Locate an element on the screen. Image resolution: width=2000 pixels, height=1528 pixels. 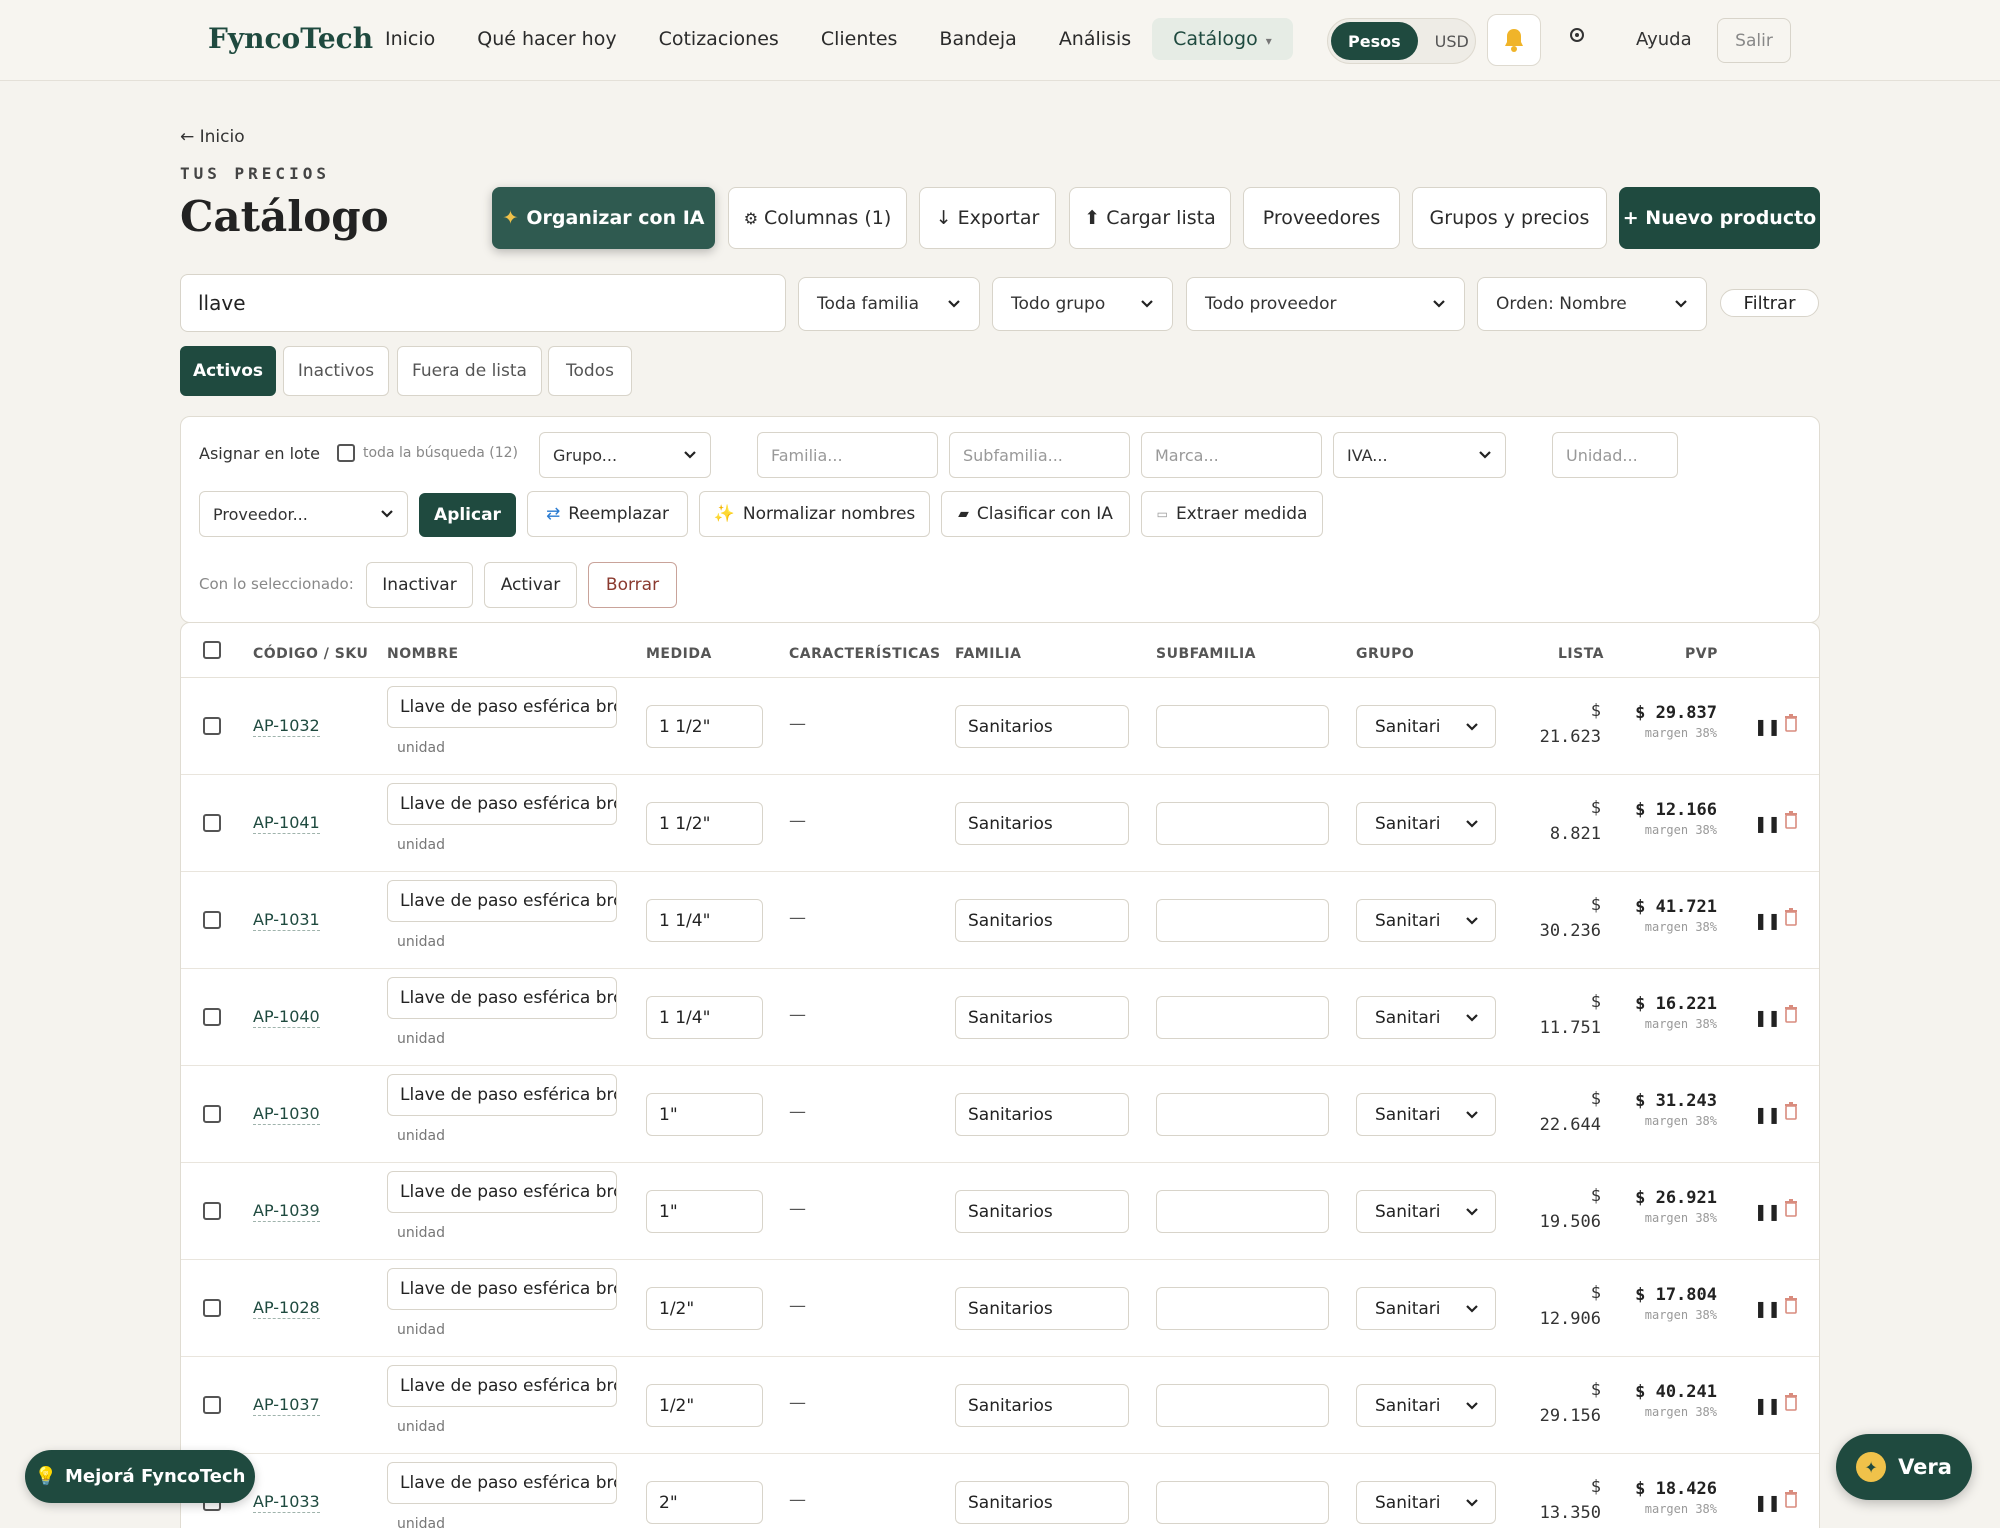
currency-pesos: Pesos is located at coordinates (1374, 41).